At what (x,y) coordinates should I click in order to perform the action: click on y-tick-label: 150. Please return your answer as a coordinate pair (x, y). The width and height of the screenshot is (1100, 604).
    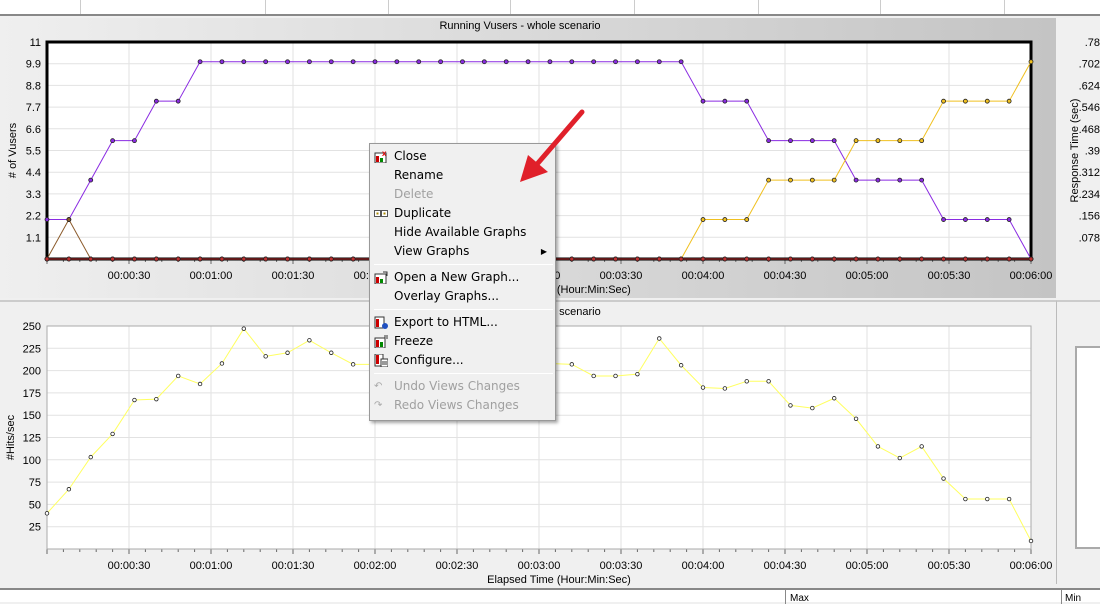
    Looking at the image, I should click on (32, 416).